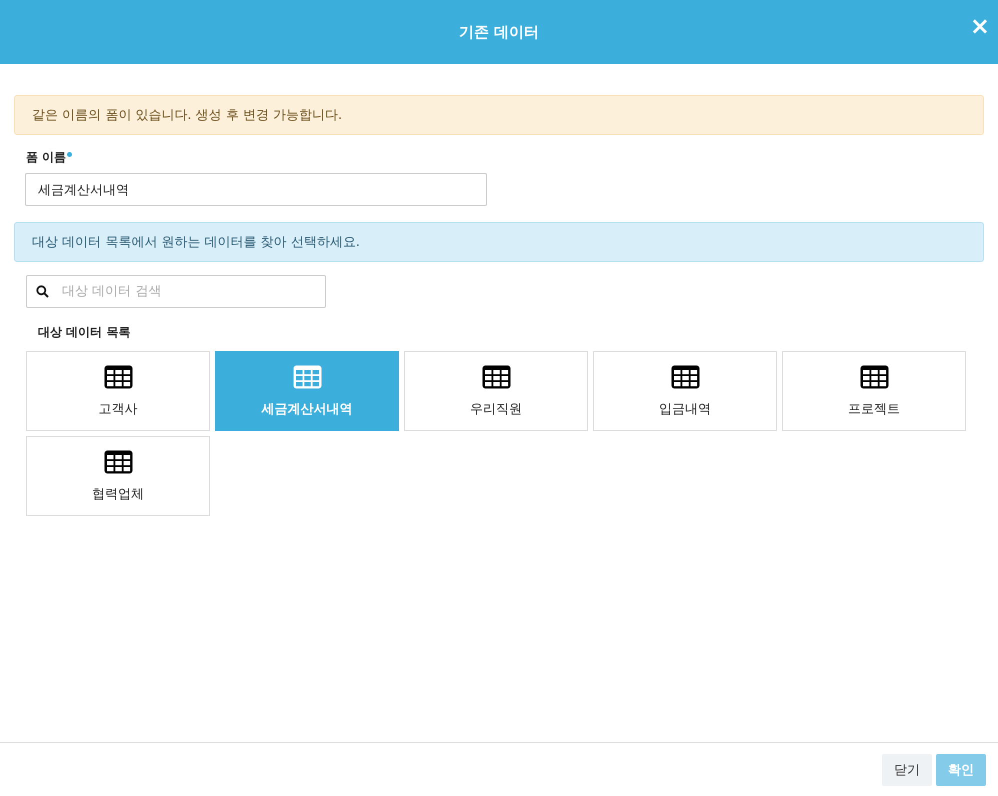 Image resolution: width=998 pixels, height=796 pixels. I want to click on close-button: 닫기, so click(907, 770).